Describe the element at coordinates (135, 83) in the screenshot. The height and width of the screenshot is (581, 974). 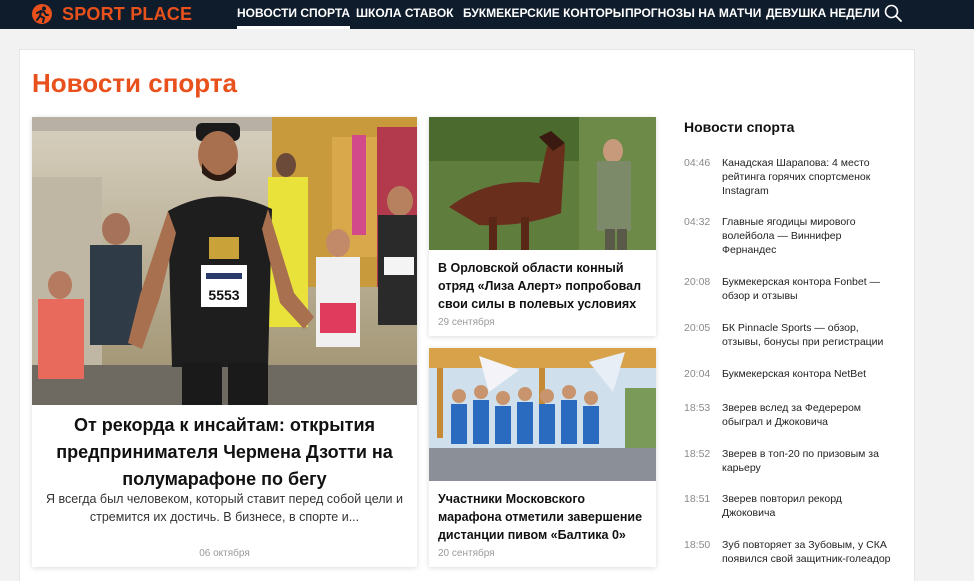
I see `page-title: Новости спорта` at that location.